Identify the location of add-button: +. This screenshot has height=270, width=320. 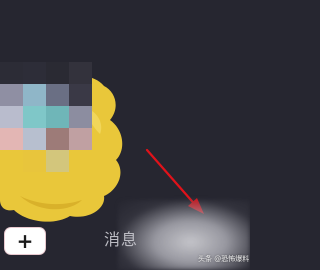
(25, 241).